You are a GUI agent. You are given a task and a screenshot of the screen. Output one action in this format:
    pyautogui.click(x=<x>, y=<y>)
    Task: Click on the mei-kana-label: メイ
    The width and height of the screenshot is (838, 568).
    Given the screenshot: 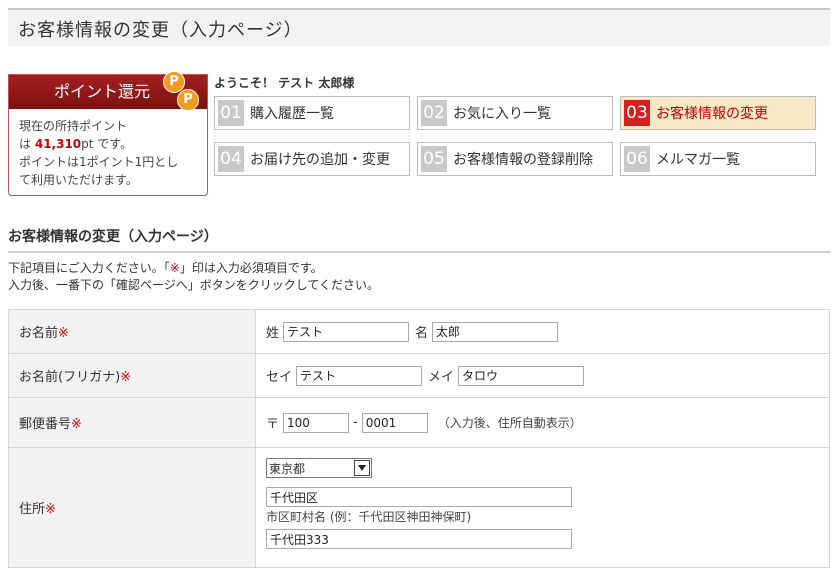 What is the action you would take?
    pyautogui.click(x=441, y=377)
    